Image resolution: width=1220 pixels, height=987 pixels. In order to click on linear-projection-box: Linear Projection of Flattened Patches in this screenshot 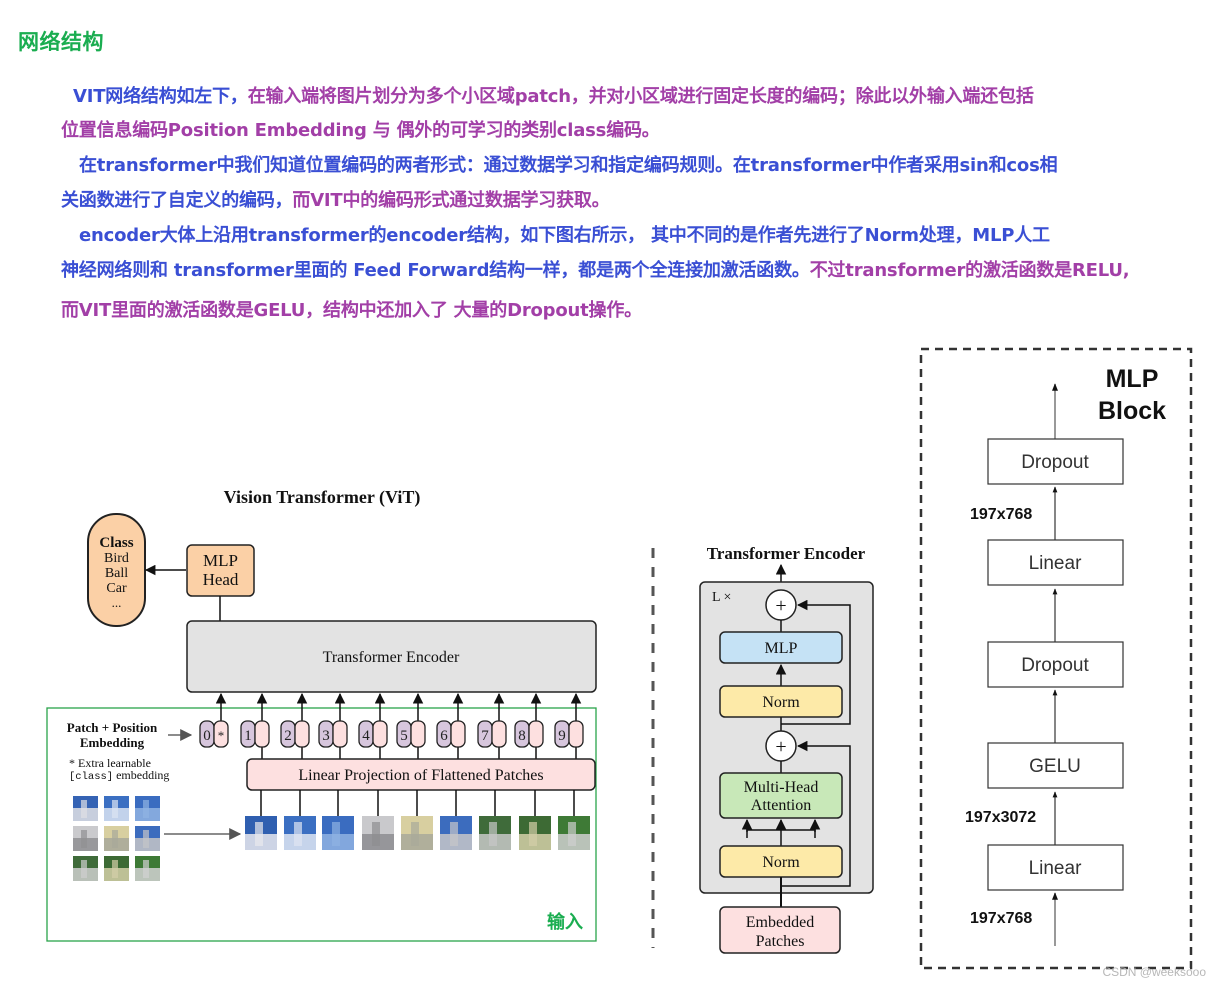, I will do `click(421, 774)`.